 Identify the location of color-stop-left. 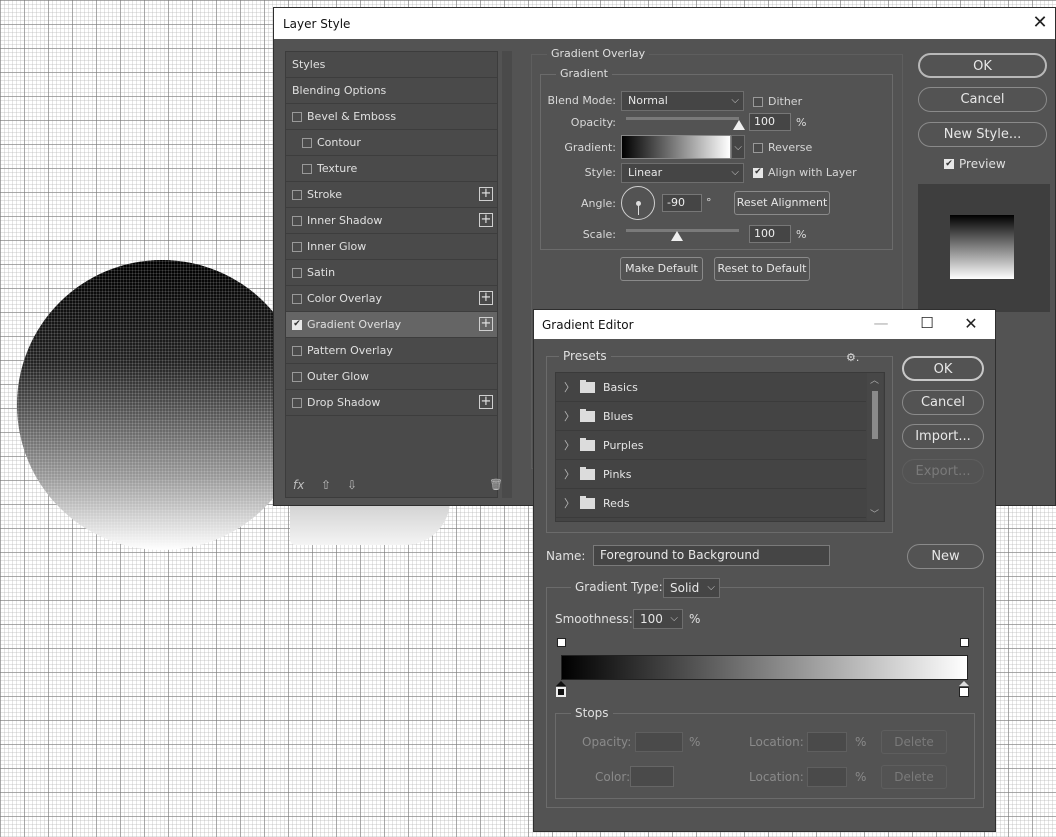
(561, 692).